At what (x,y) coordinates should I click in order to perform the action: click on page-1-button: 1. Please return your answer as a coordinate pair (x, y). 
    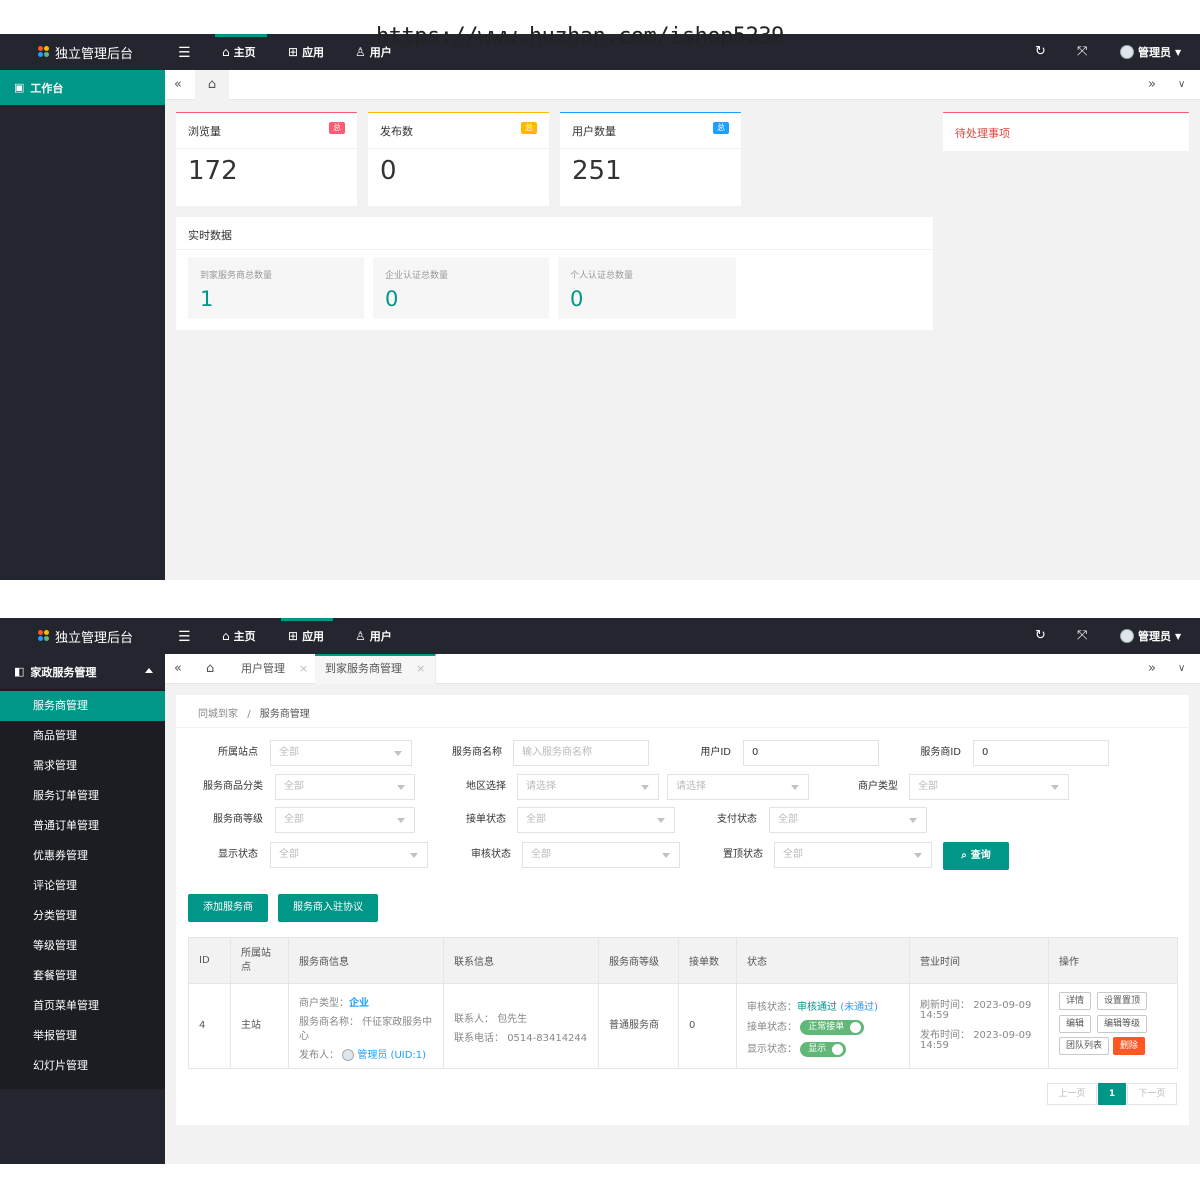
    Looking at the image, I should click on (1112, 1094).